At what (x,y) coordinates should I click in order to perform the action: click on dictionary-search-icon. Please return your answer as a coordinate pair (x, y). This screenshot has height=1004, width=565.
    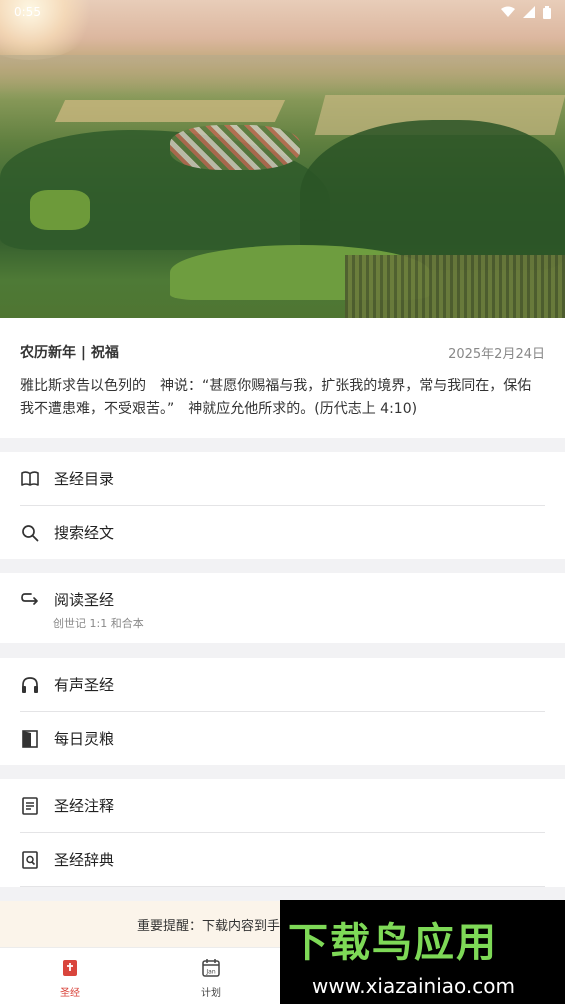
    Looking at the image, I should click on (30, 860).